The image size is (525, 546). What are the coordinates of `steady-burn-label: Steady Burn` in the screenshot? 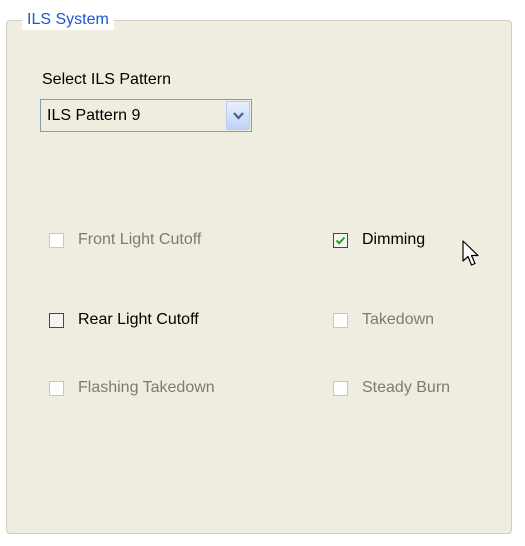 It's located at (406, 387).